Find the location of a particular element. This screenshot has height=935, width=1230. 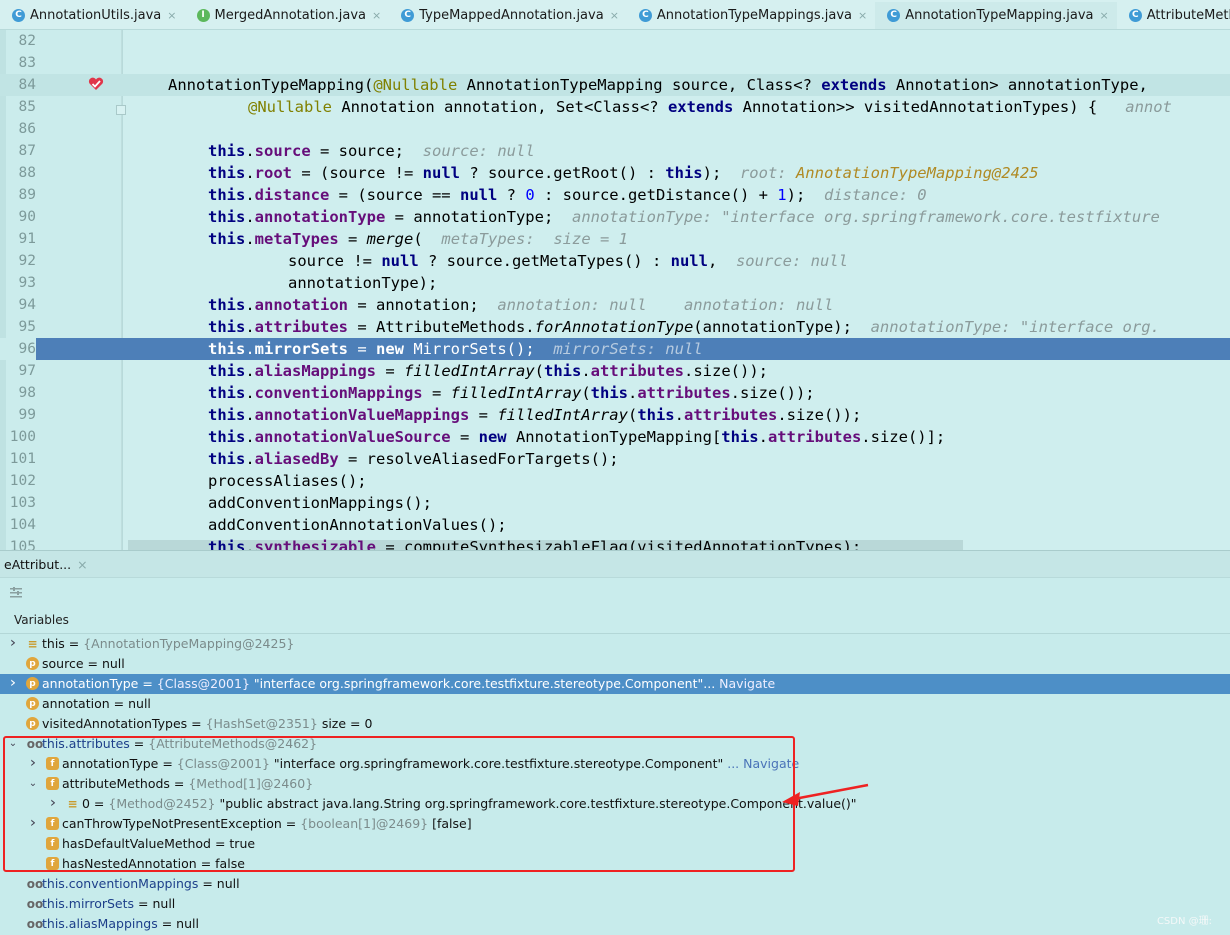

code-token: = (source == is located at coordinates (394, 195).